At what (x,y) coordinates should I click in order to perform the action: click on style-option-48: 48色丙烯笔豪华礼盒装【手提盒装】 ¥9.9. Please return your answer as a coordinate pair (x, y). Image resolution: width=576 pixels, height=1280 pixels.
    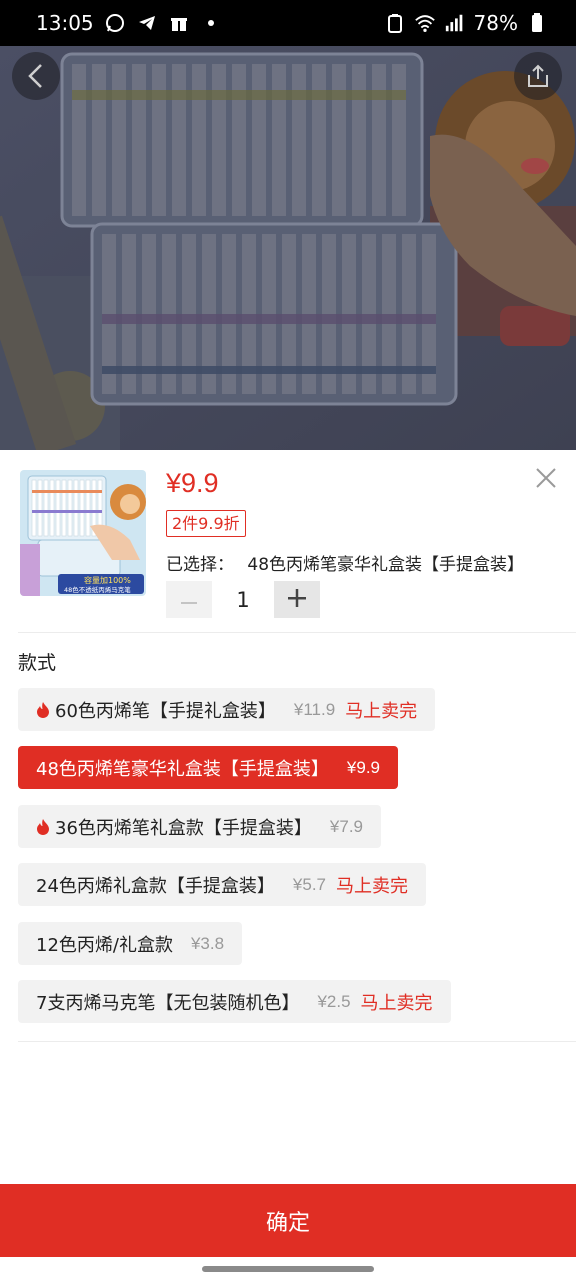
    Looking at the image, I should click on (208, 767).